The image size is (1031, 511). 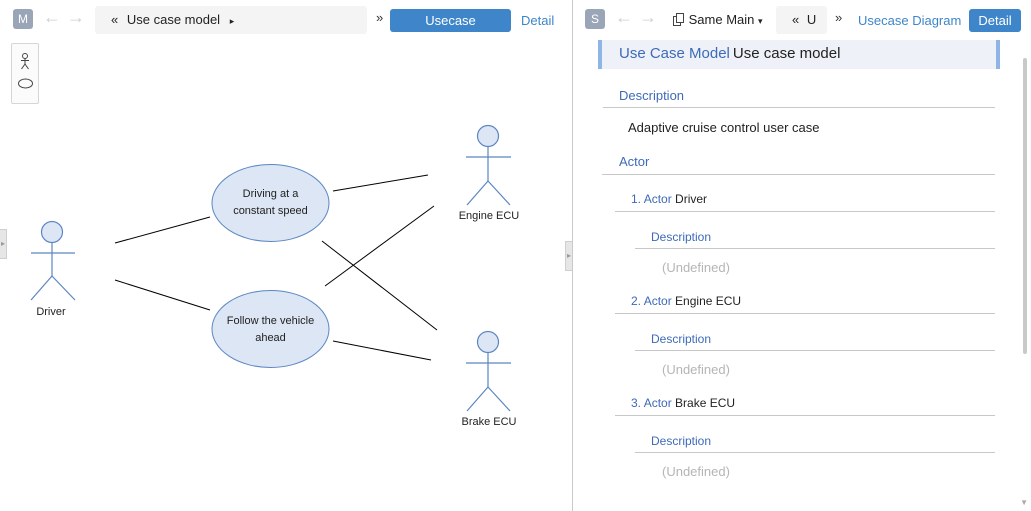 I want to click on actor-name: Driver, so click(x=691, y=199).